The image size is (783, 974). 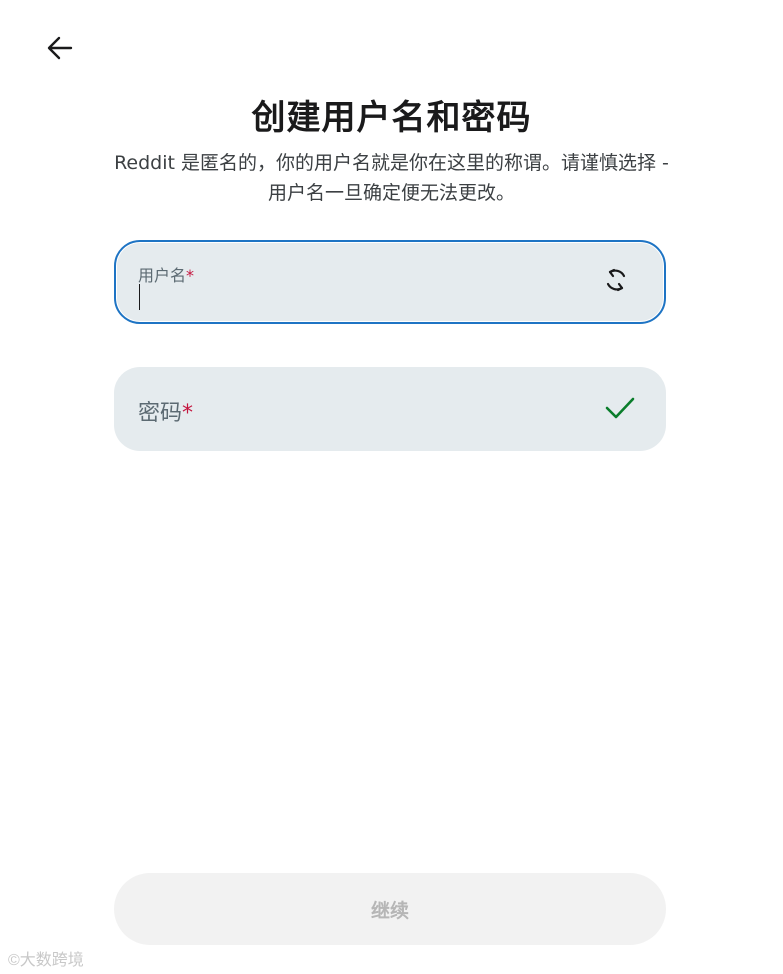 What do you see at coordinates (390, 409) in the screenshot?
I see `password-field: 密码*` at bounding box center [390, 409].